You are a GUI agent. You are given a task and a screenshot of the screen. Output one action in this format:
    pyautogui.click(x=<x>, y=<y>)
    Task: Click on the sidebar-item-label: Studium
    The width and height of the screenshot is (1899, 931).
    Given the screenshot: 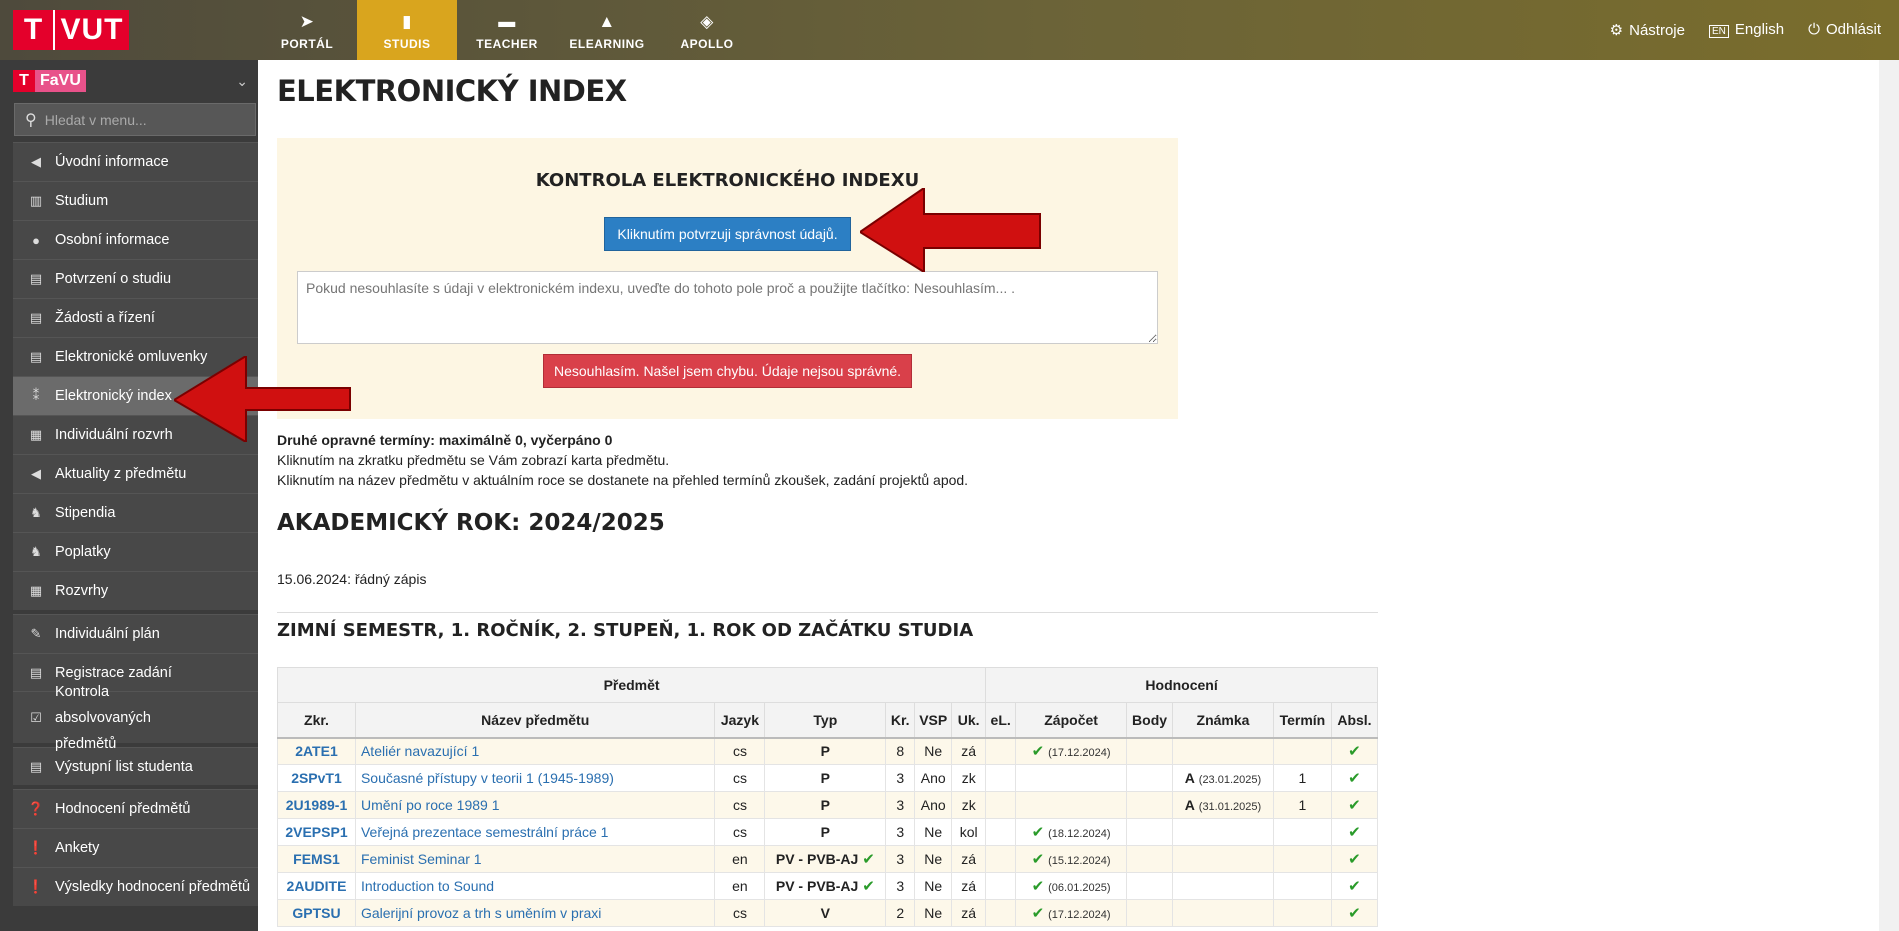 What is the action you would take?
    pyautogui.click(x=82, y=201)
    